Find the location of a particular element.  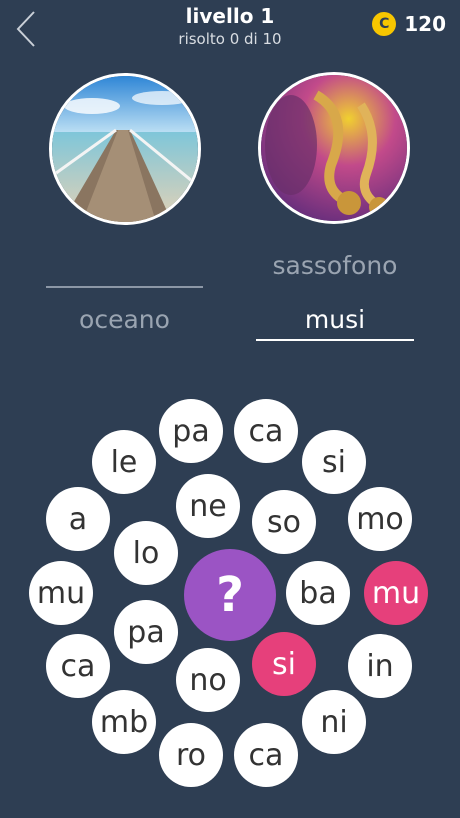

syllable-bubble: mb is located at coordinates (124, 722).